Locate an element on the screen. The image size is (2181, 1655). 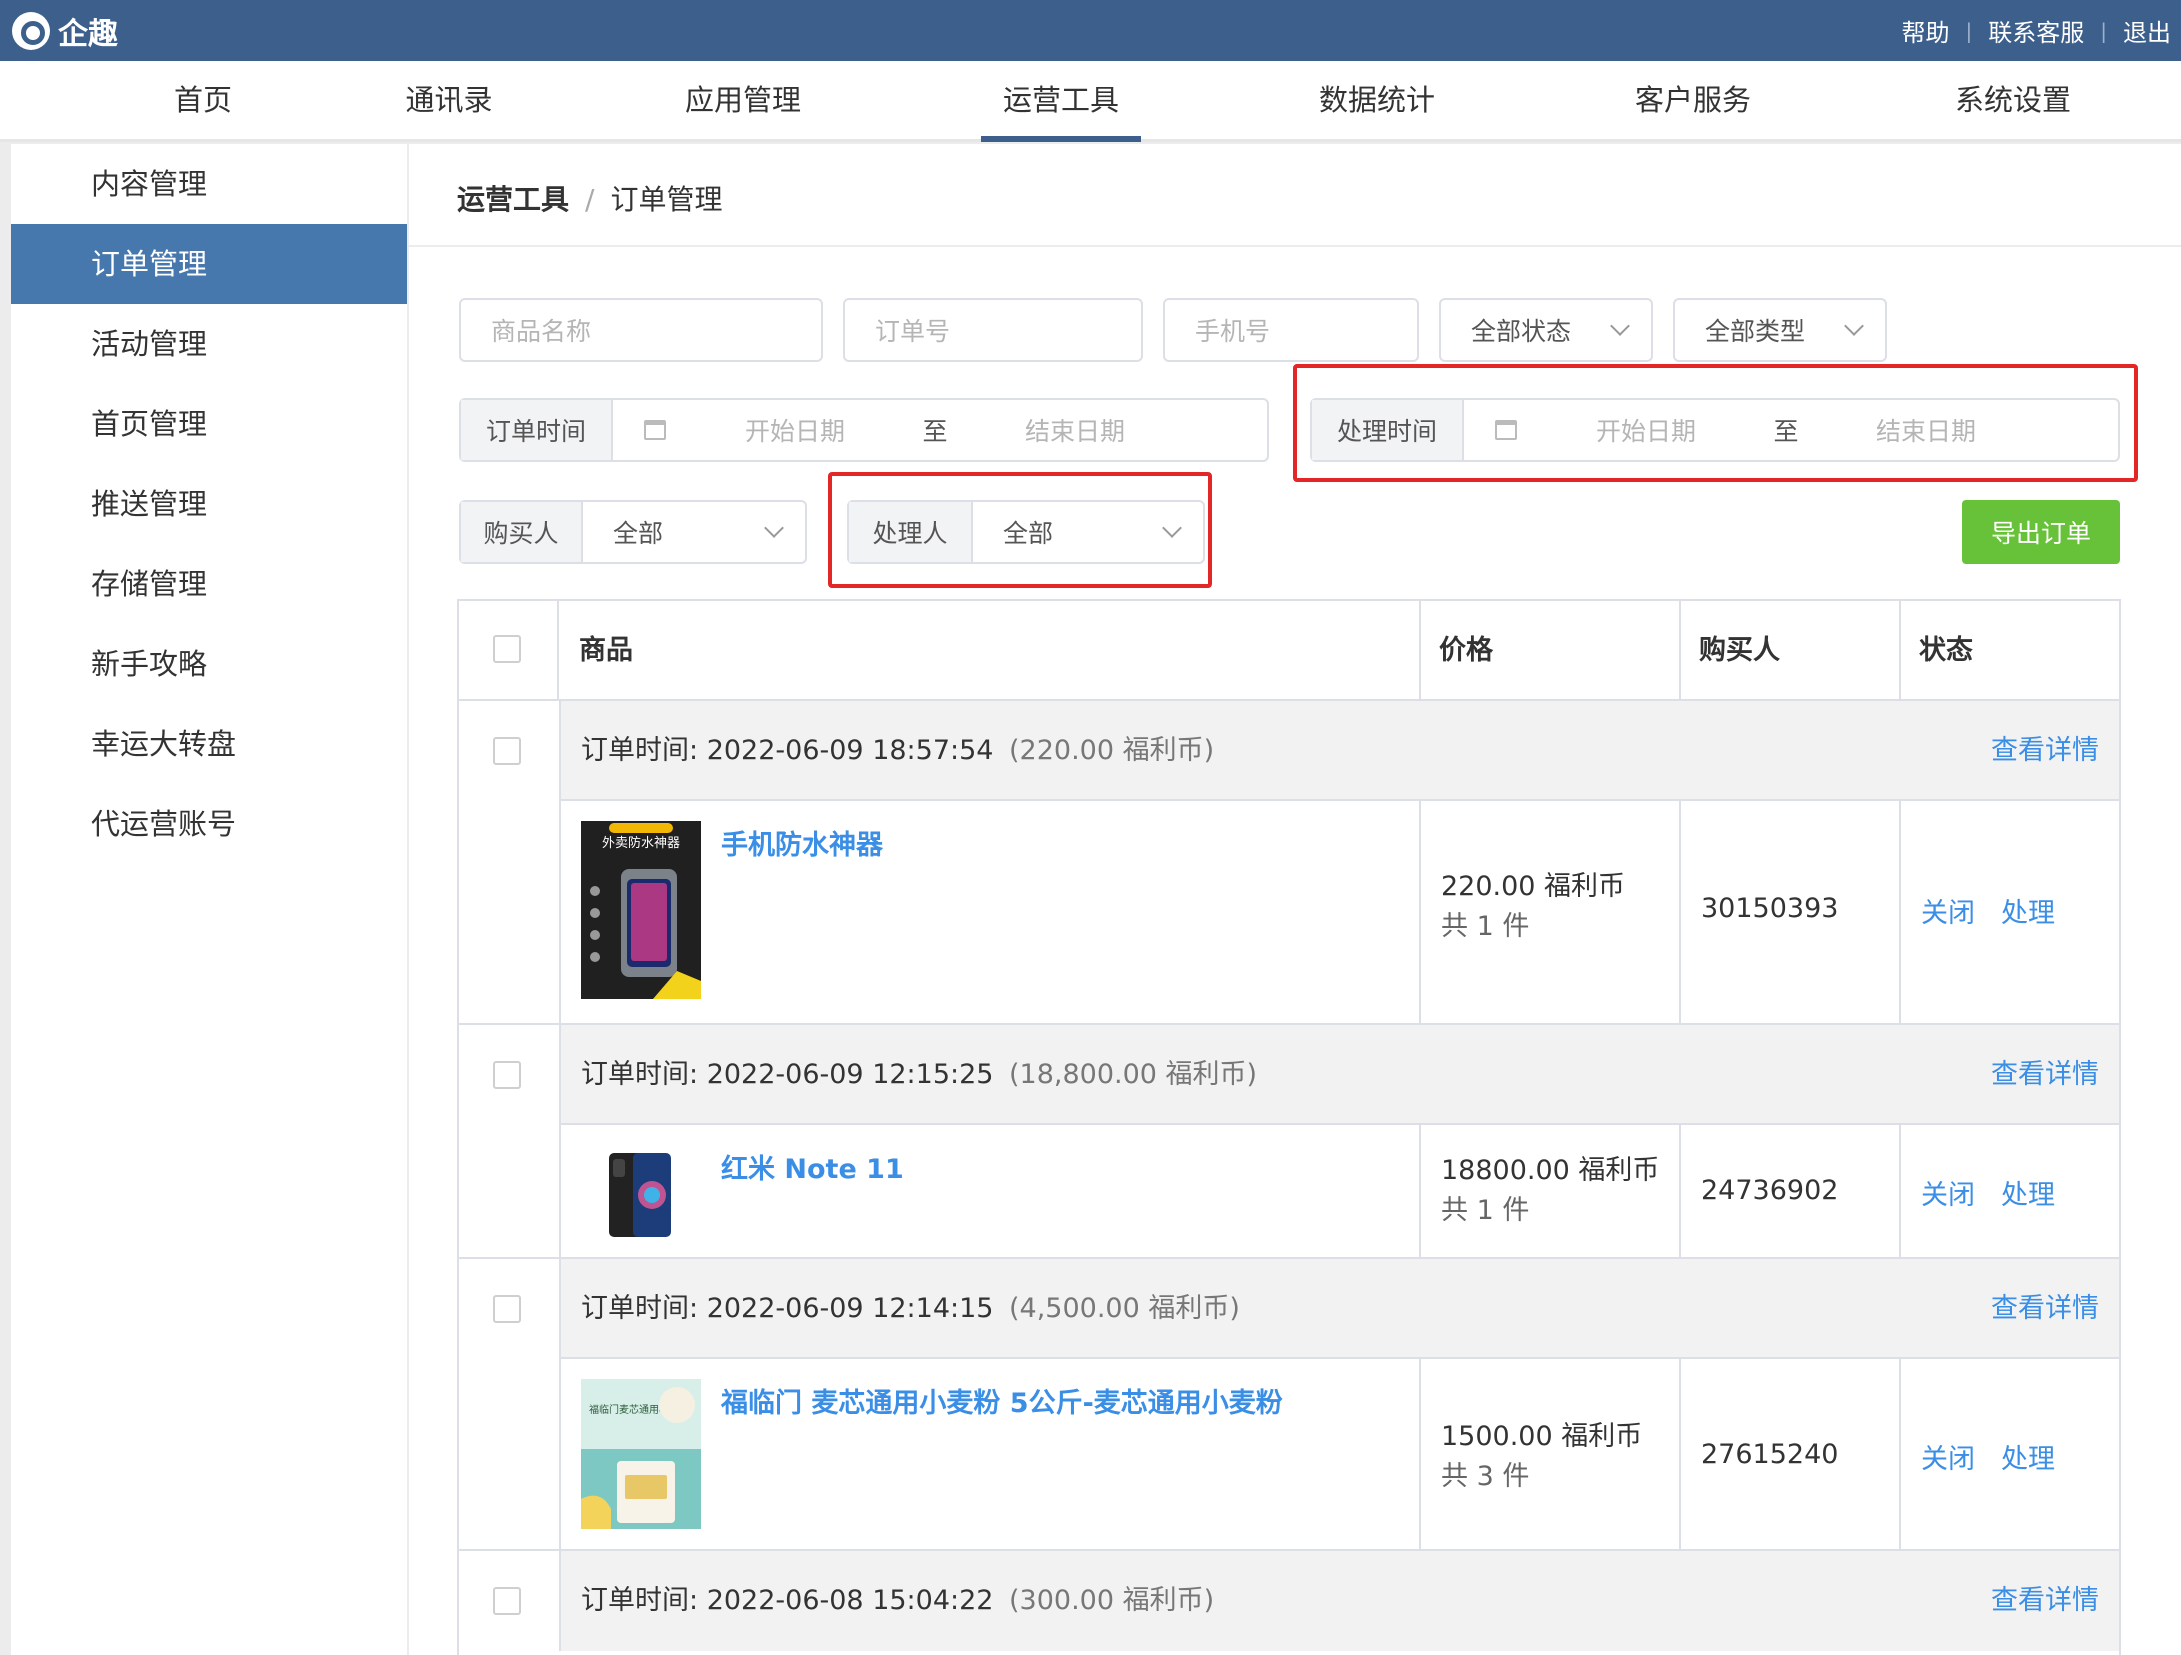
order-time-value: 2022-06-08 15:04:22 is located at coordinates (850, 1600).